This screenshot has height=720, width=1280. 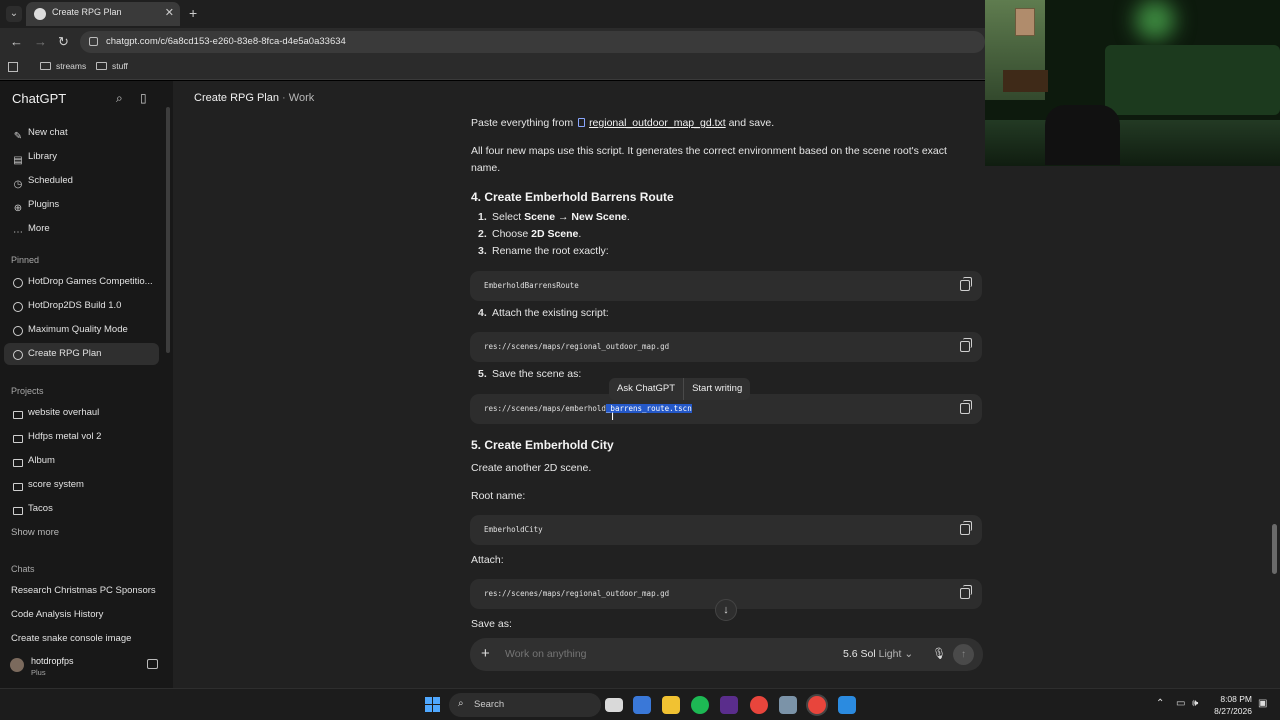 I want to click on webcam-chair, so click(x=1082, y=135).